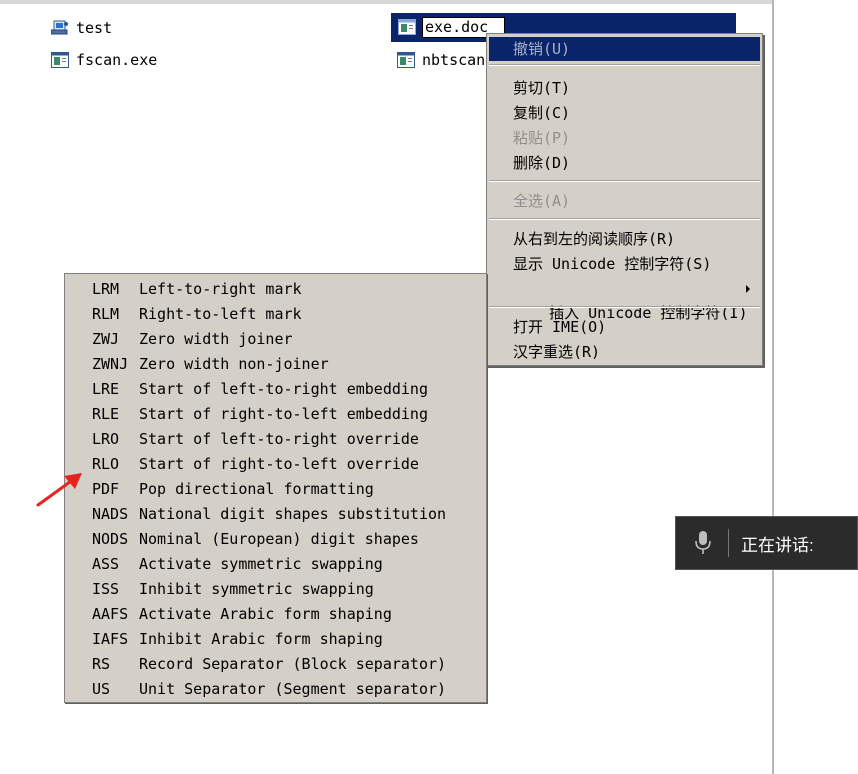 Image resolution: width=858 pixels, height=774 pixels. I want to click on file-item-test: test, so click(81, 28).